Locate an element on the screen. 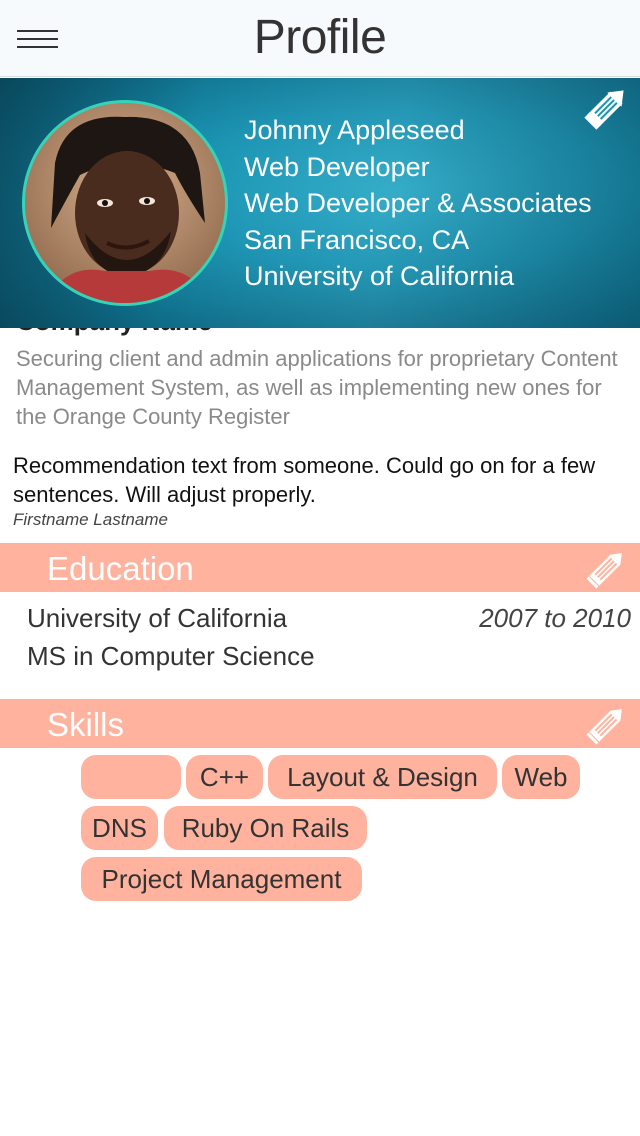 The width and height of the screenshot is (640, 1136). profile-school: University of California is located at coordinates (379, 276).